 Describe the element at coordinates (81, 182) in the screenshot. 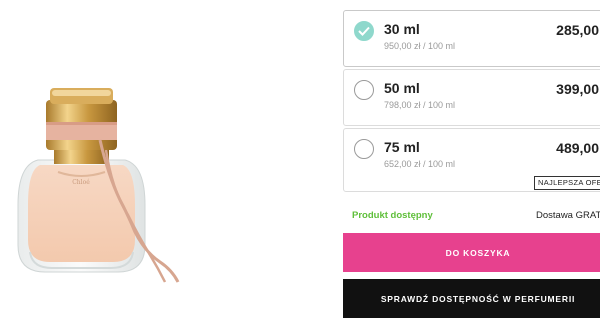

I see `svg-text: Chloé` at that location.